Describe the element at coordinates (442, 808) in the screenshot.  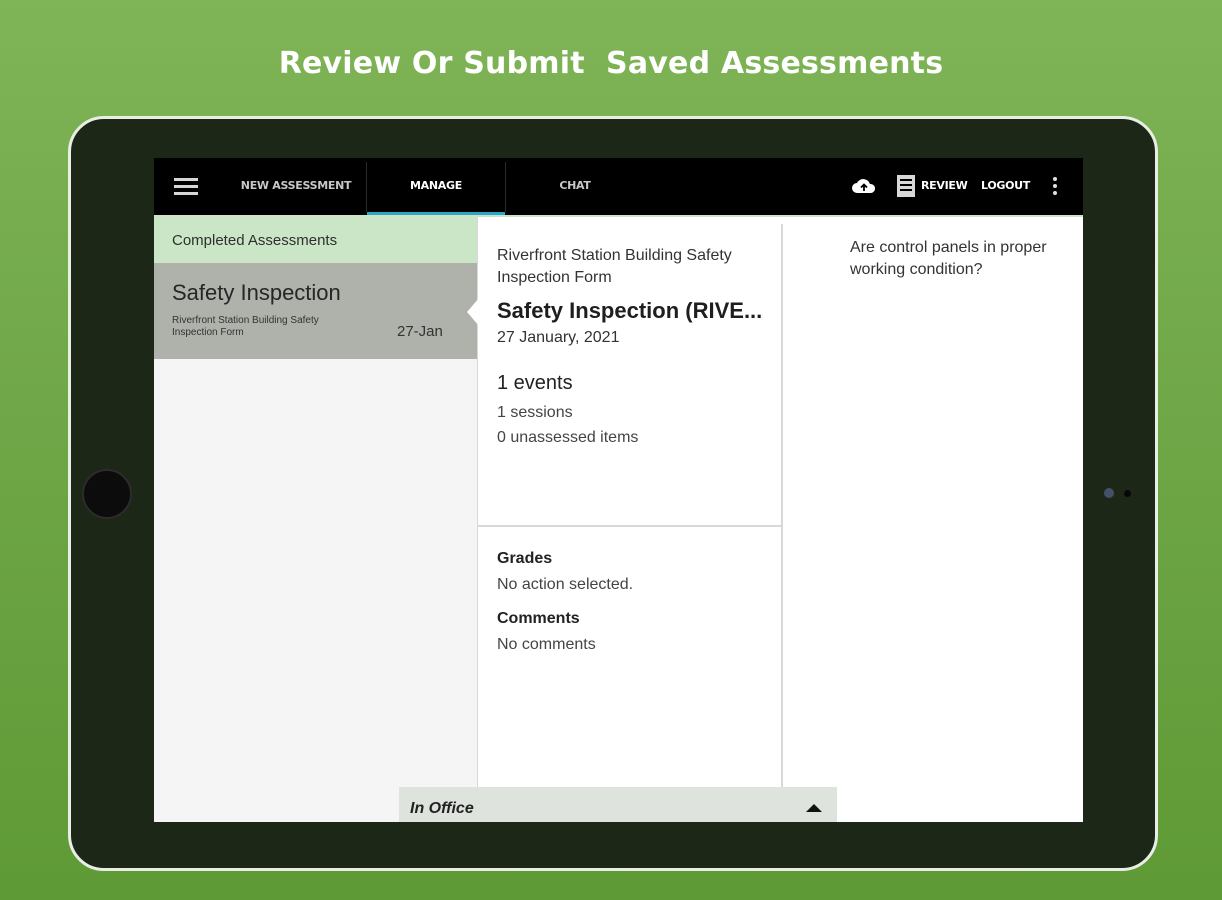
I see `status-label: In Office` at that location.